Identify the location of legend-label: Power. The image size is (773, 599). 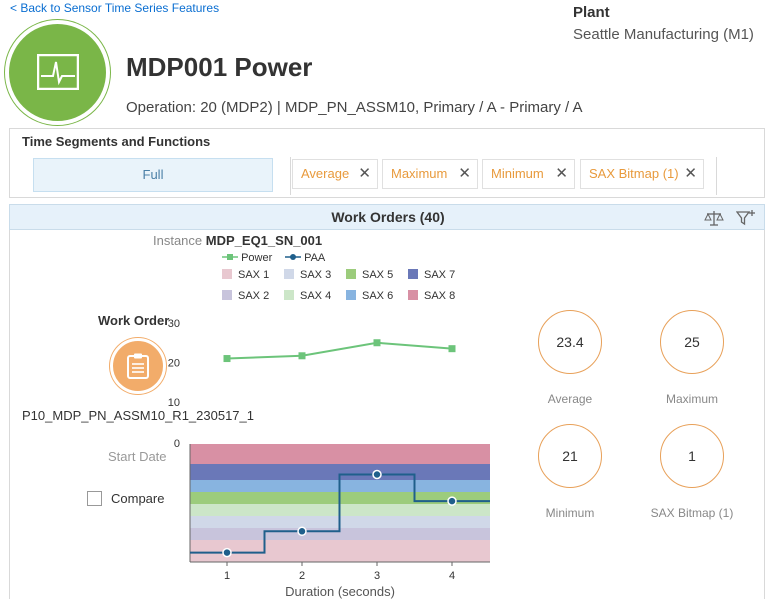
(257, 258).